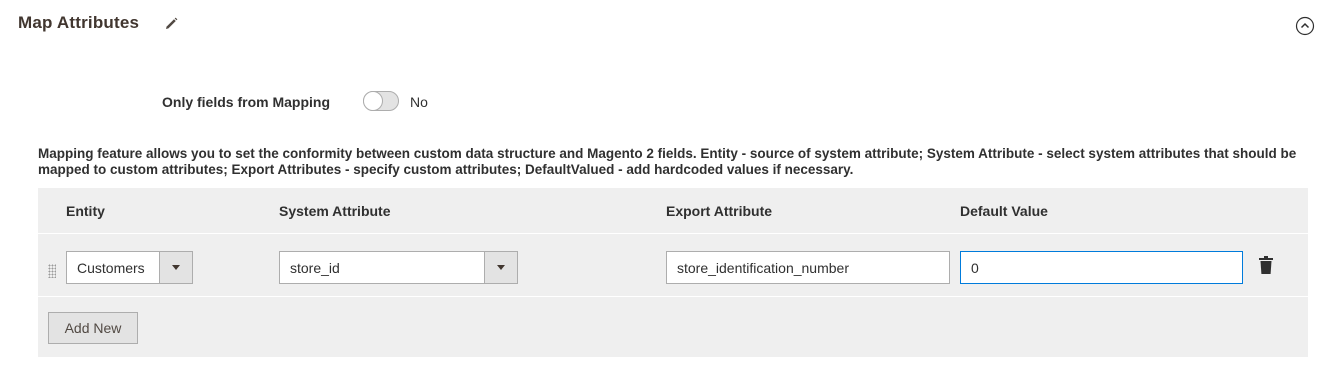  I want to click on pencil-icon, so click(171, 24).